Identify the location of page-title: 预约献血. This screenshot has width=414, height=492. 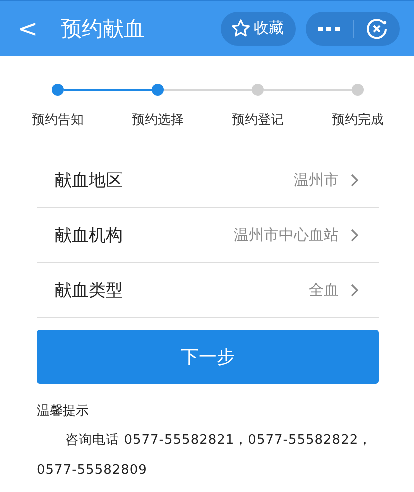
(103, 29).